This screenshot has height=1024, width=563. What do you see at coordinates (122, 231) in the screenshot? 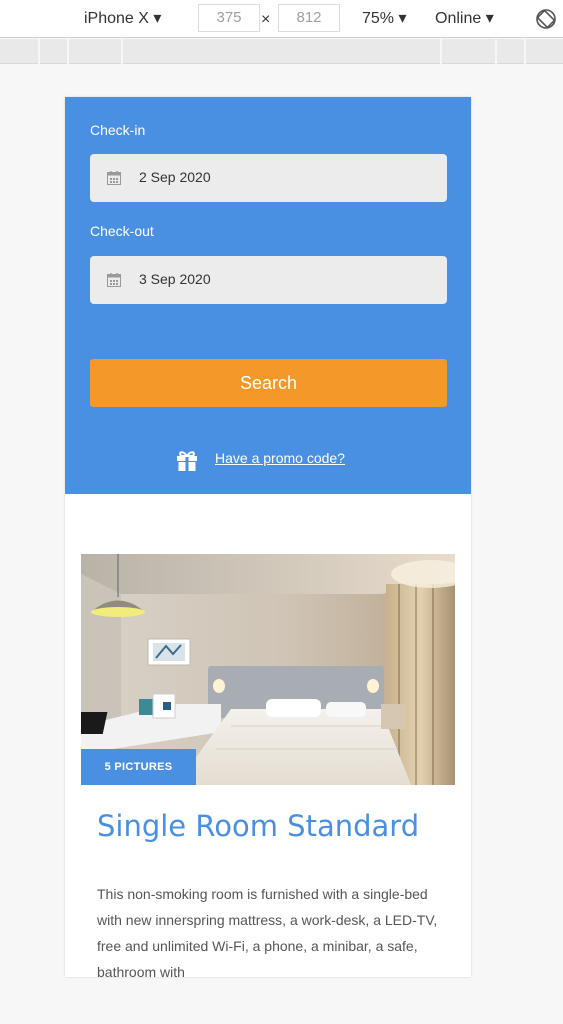
I see `checkout-label: Check-out` at bounding box center [122, 231].